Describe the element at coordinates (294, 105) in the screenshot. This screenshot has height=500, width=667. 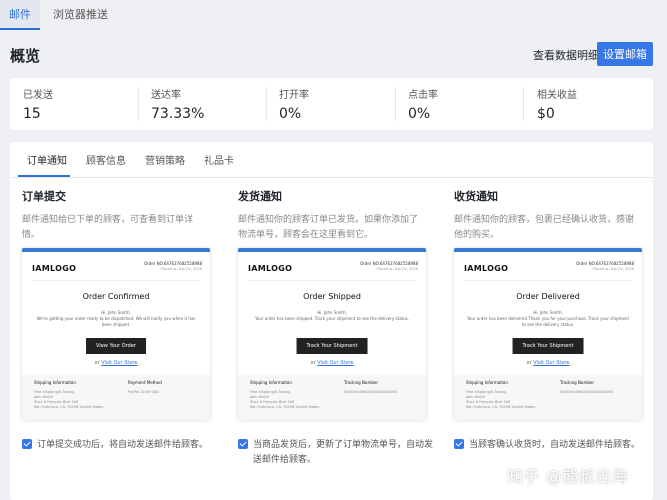
I see `stat-open-rate: 打开率 0%` at that location.